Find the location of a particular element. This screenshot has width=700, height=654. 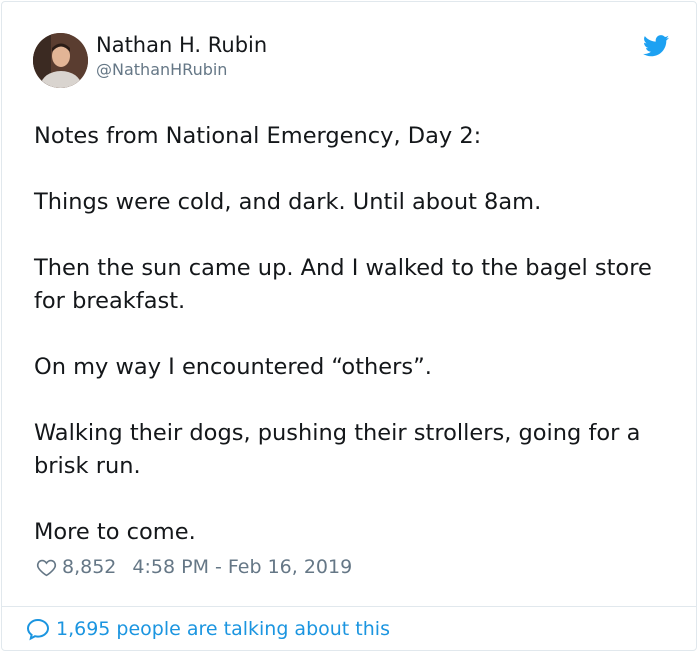

twitter-bird-icon is located at coordinates (656, 46).